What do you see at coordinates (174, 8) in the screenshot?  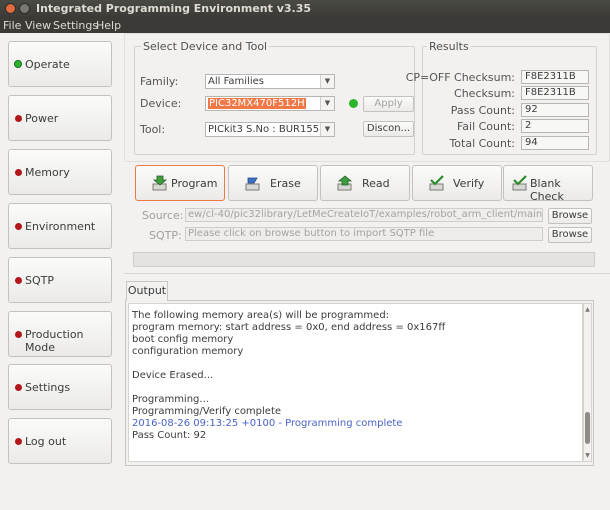 I see `window-title: Integrated Programming Environment v3.35` at bounding box center [174, 8].